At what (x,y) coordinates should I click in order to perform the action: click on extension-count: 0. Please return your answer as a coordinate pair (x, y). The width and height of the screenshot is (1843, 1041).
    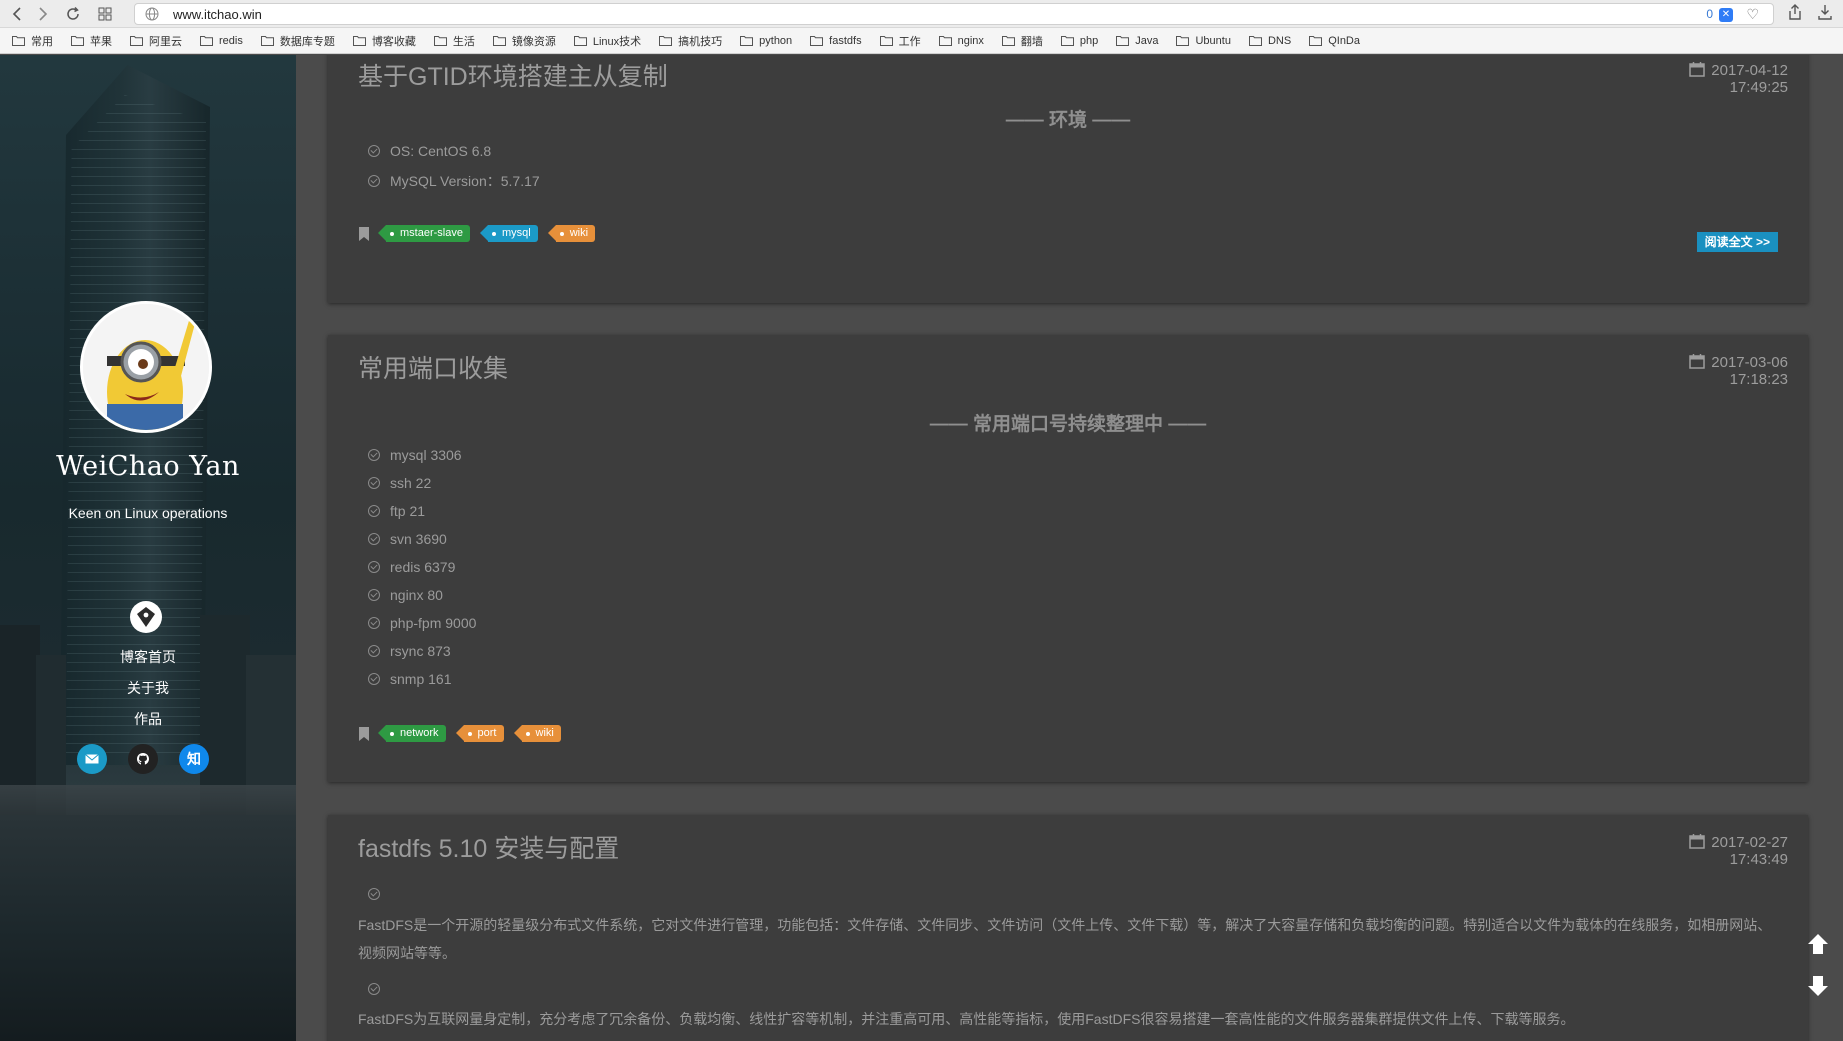
    Looking at the image, I should click on (1709, 14).